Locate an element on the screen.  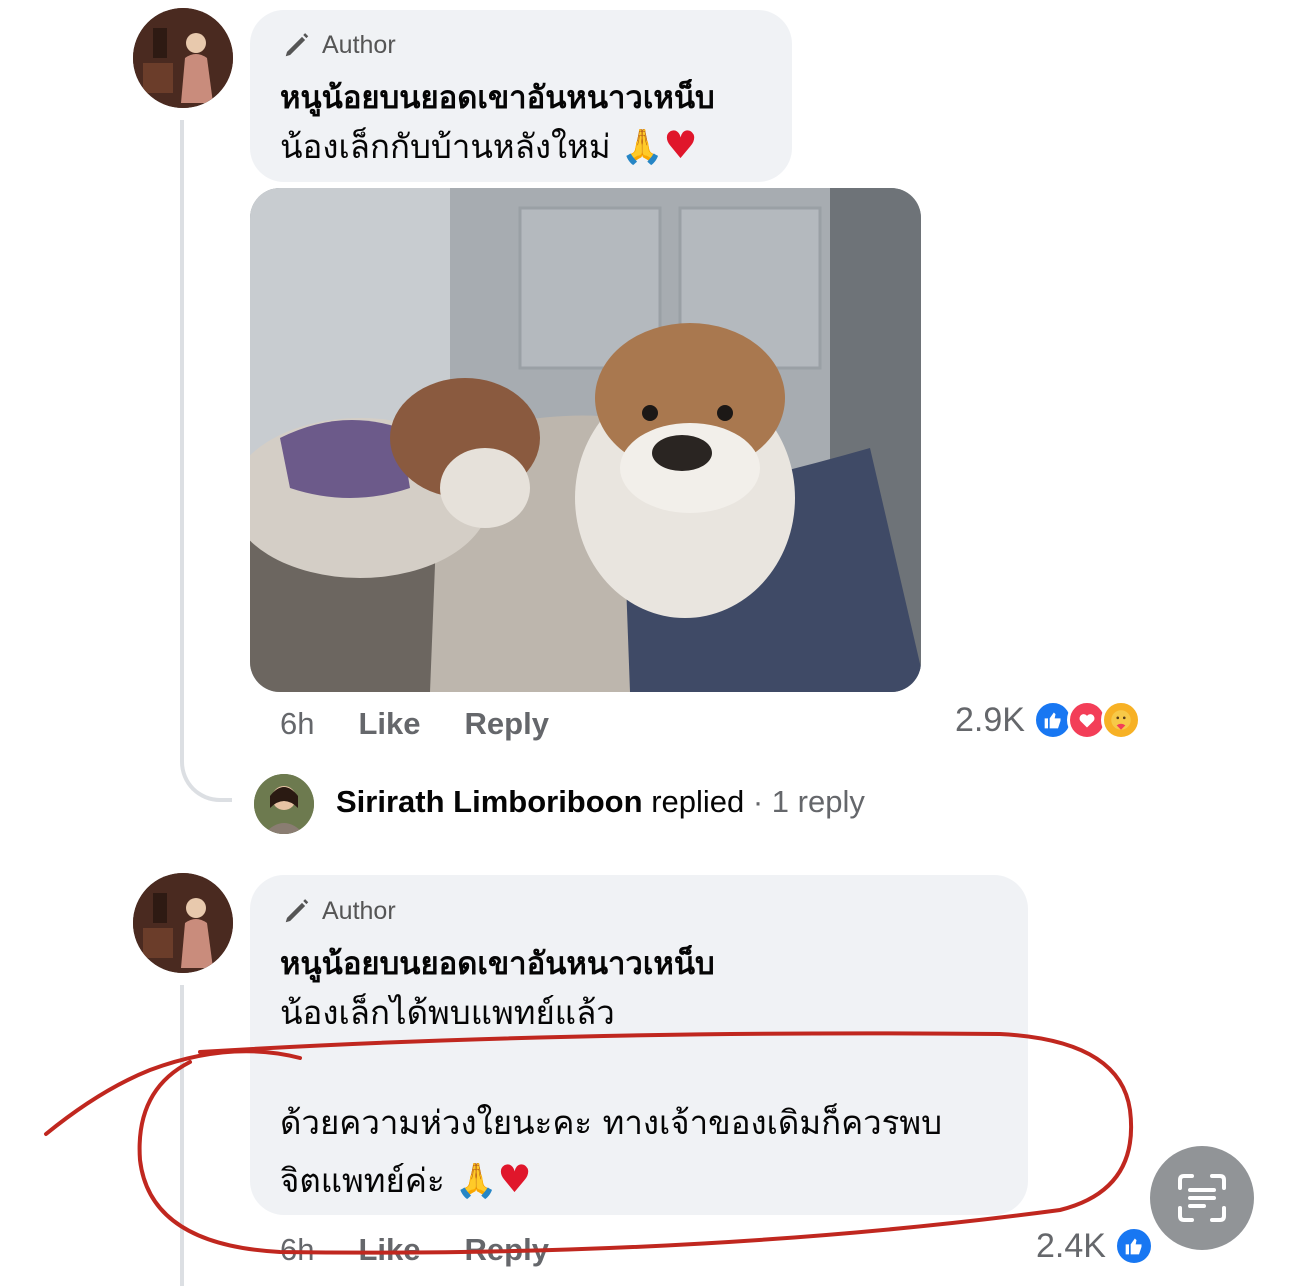
comment-text: จิตแพทย์ค่ะ 🙏♥ is located at coordinates (406, 1180).